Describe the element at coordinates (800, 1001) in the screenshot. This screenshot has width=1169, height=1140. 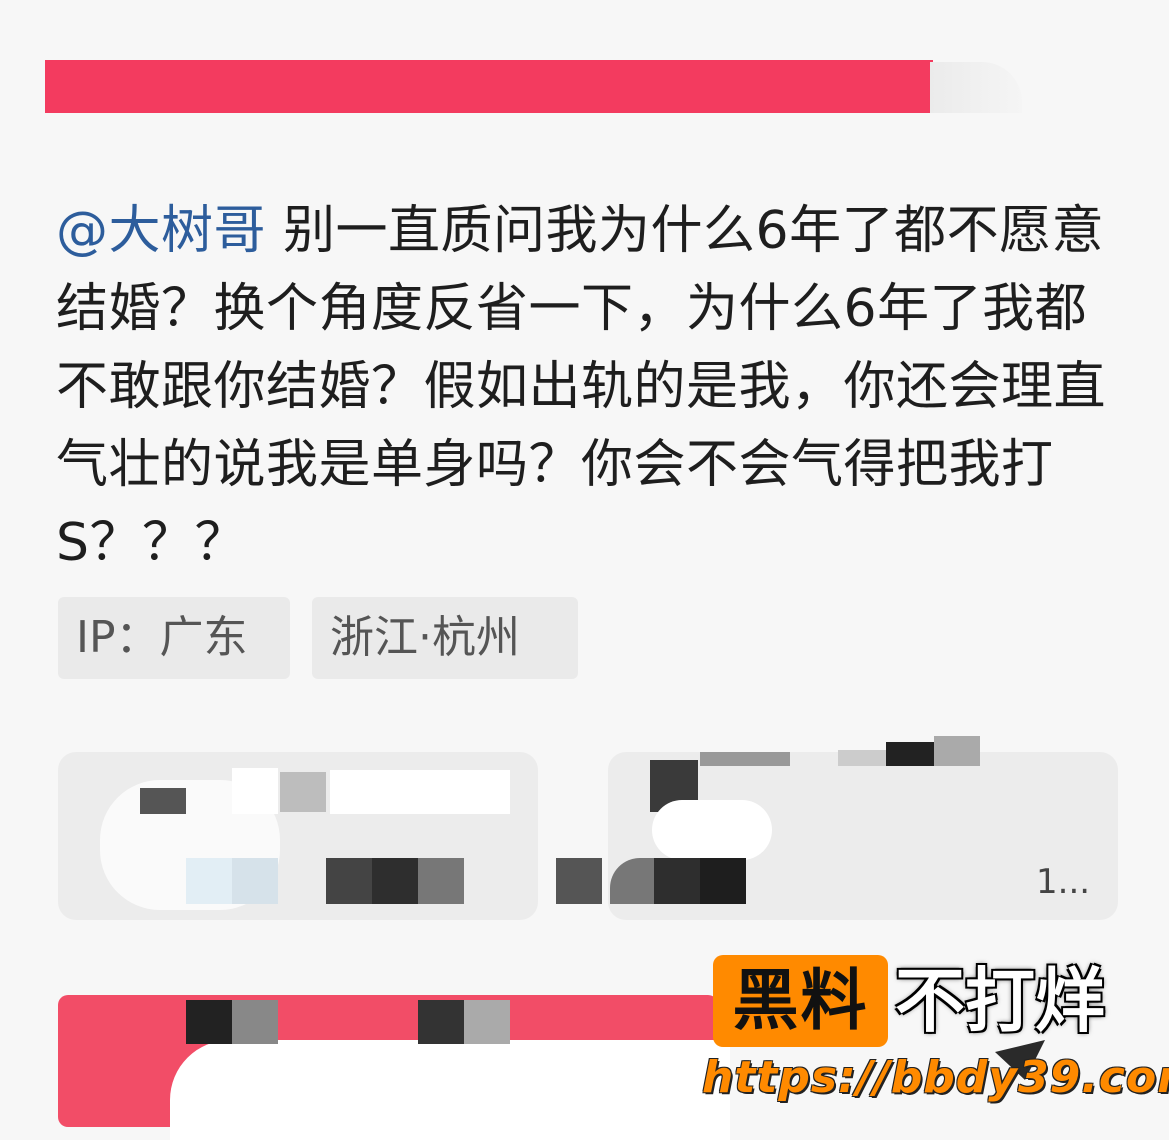
I see `watermark-logo: 黑料` at that location.